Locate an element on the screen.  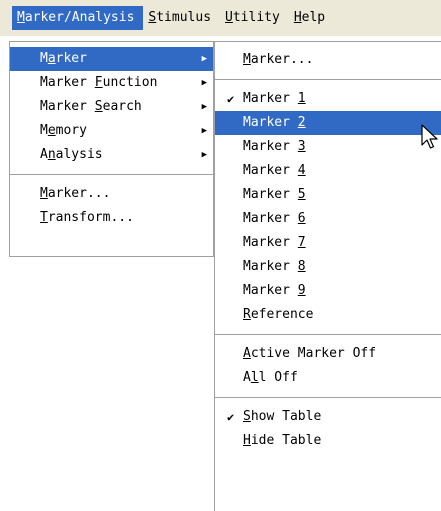
submenu-item-marker-4: Marker 4 is located at coordinates (328, 171).